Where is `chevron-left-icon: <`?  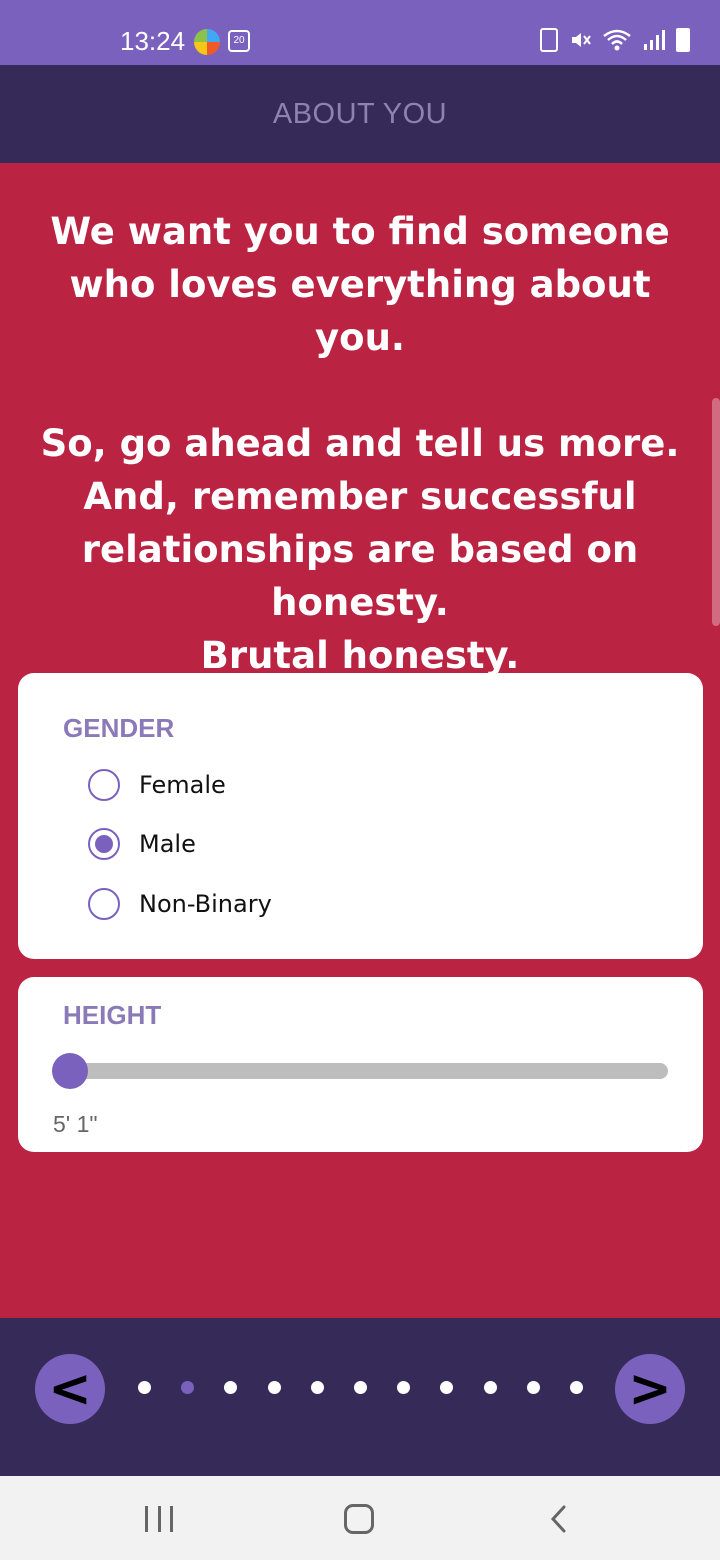 chevron-left-icon: < is located at coordinates (70, 1389).